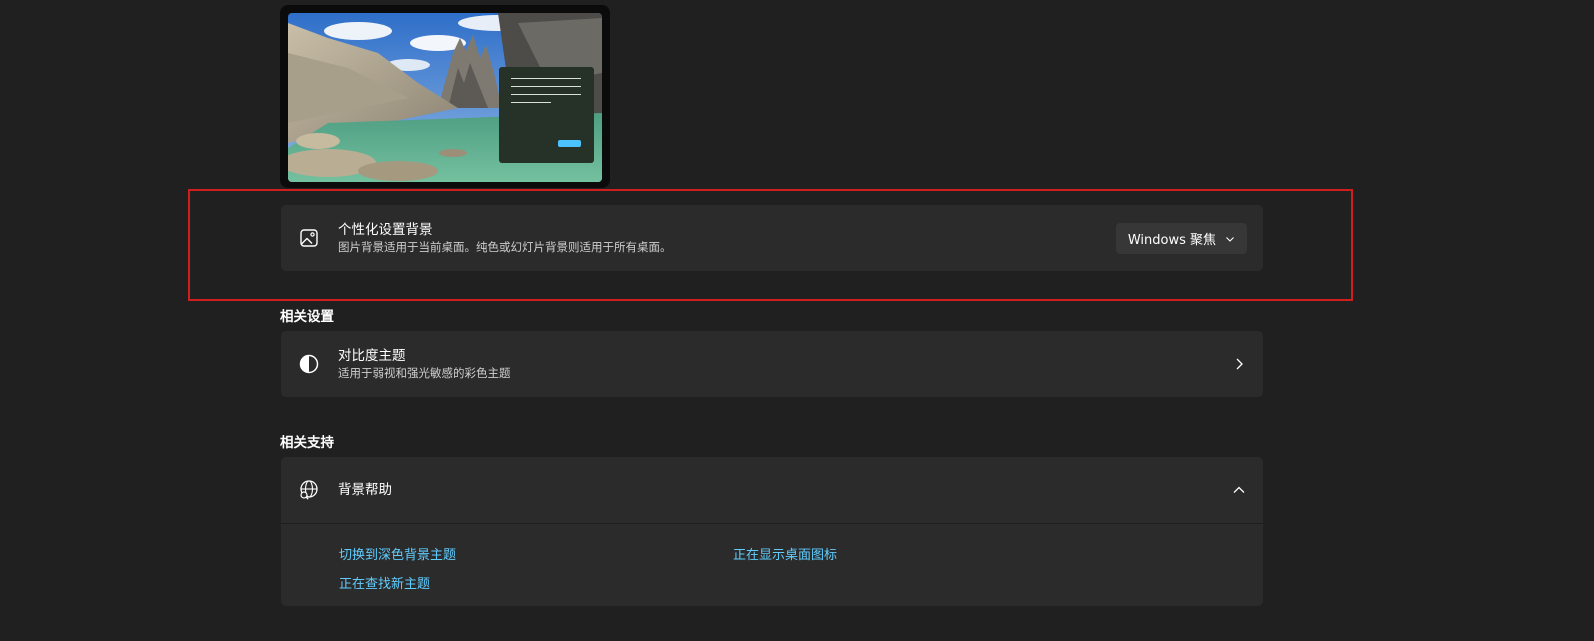 The width and height of the screenshot is (1594, 641). I want to click on preview-accent-button, so click(569, 143).